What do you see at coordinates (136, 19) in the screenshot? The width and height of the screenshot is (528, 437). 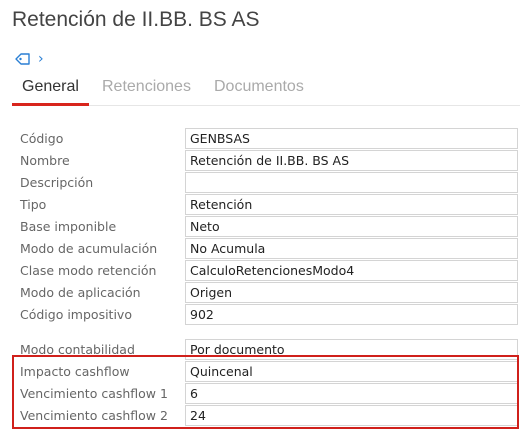 I see `page-title: Retención de II.BB. BS AS` at bounding box center [136, 19].